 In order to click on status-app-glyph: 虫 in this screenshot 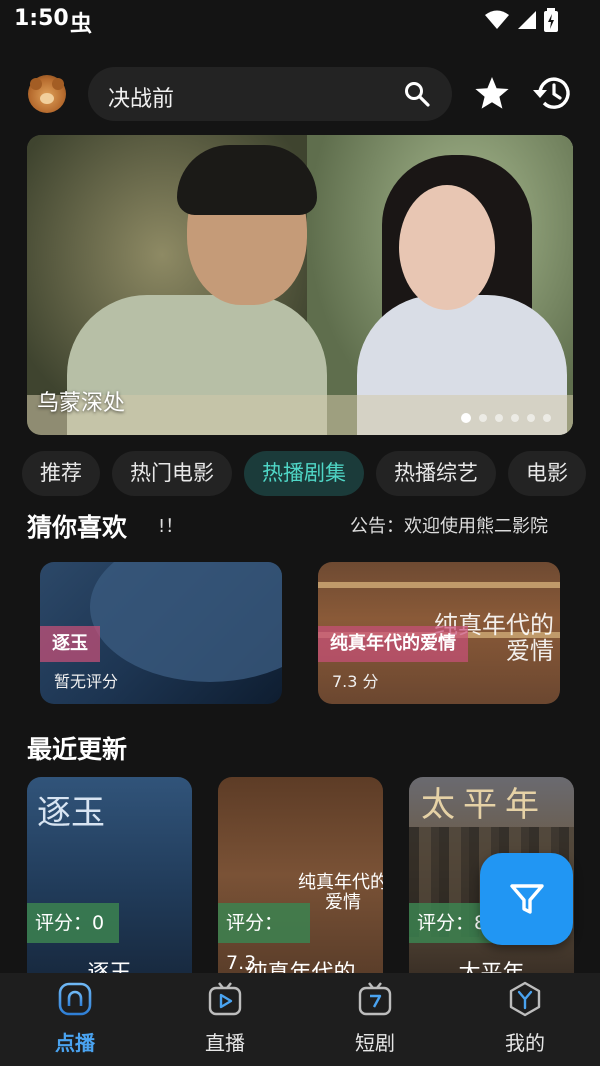, I will do `click(81, 24)`.